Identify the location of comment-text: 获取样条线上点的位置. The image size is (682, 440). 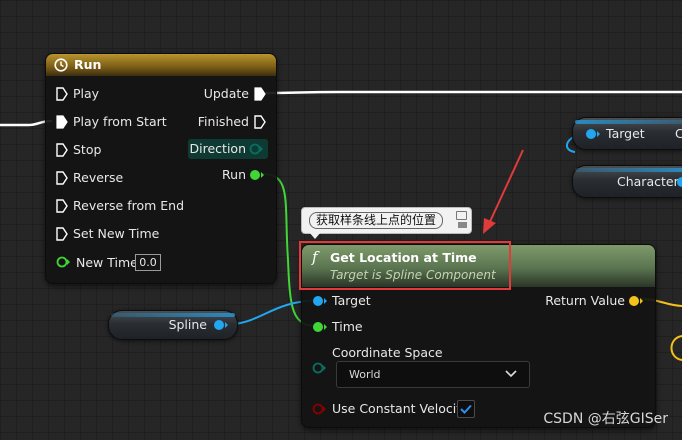
(376, 220).